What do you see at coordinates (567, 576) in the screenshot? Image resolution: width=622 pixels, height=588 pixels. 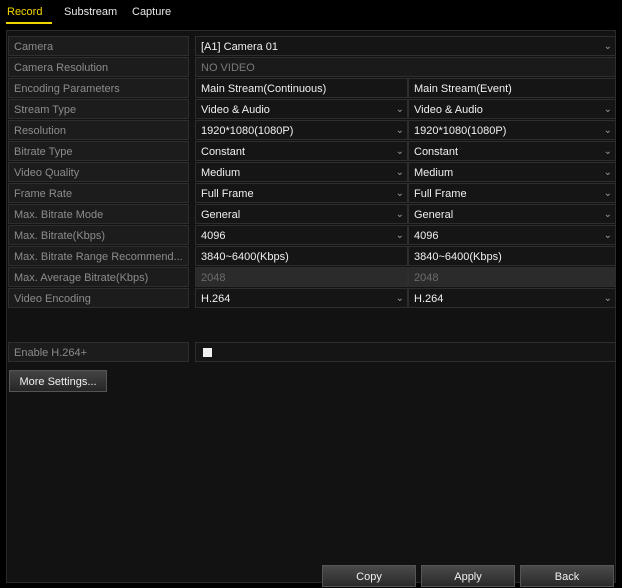 I see `back-button: Back` at bounding box center [567, 576].